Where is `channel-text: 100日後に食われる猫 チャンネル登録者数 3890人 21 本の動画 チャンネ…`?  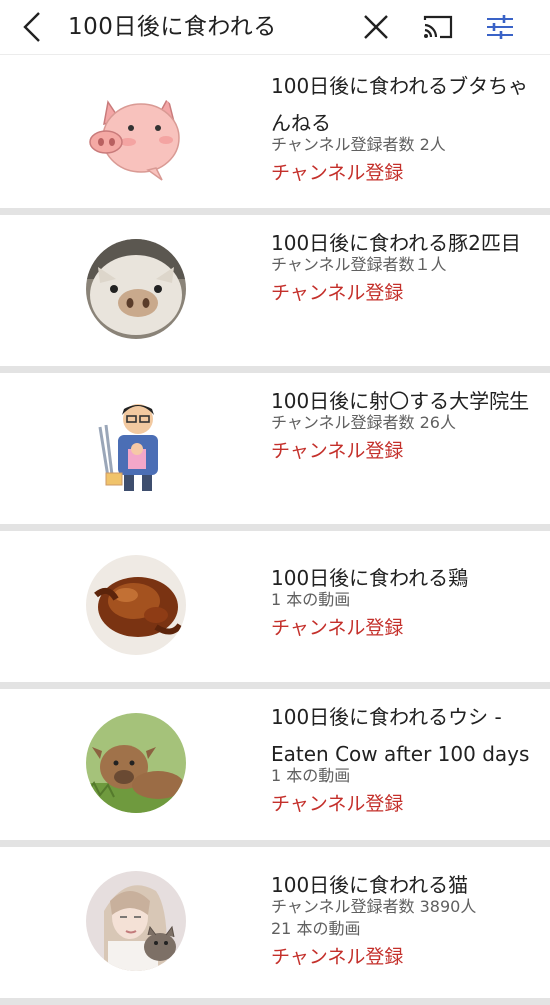
channel-text: 100日後に食われる猫 チャンネル登録者数 3890人 21 本の動画 チャンネ… is located at coordinates (405, 919).